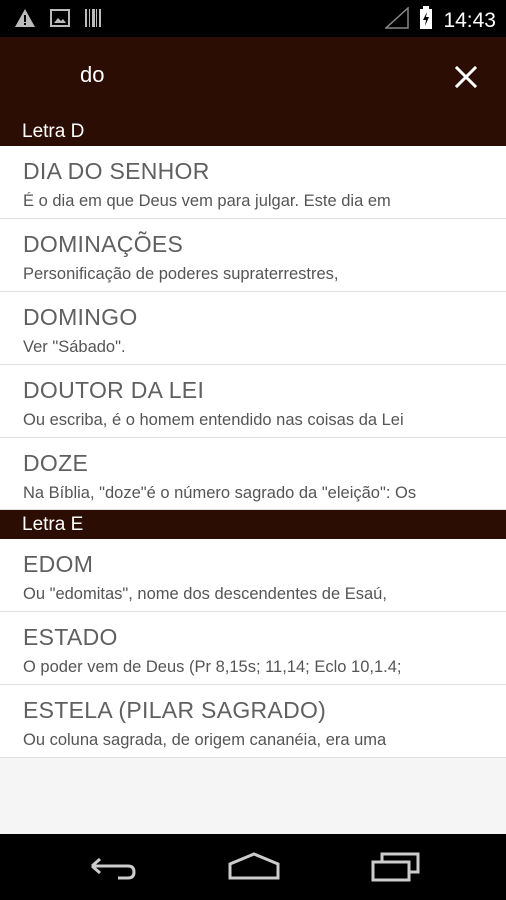 The height and width of the screenshot is (900, 506). What do you see at coordinates (396, 868) in the screenshot?
I see `recents-icon` at bounding box center [396, 868].